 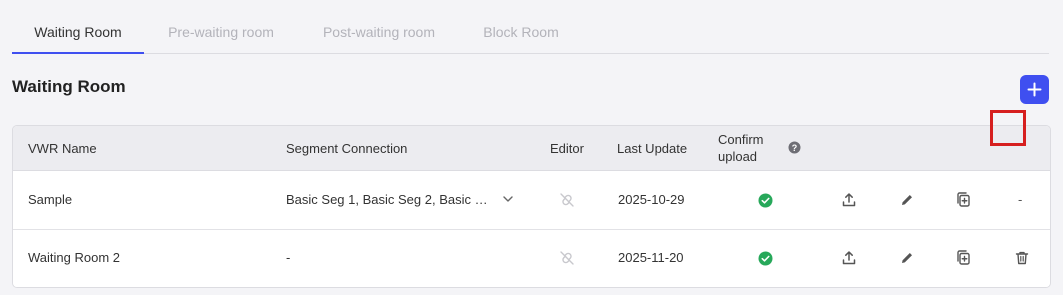 What do you see at coordinates (1008, 128) in the screenshot?
I see `delete-highlight-box` at bounding box center [1008, 128].